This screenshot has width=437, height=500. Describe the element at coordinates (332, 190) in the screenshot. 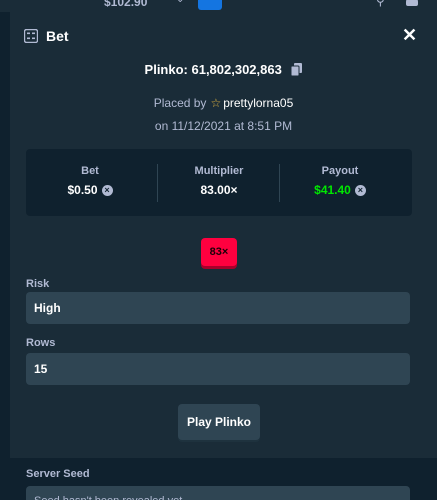

I see `payout-amount: $41.40` at that location.